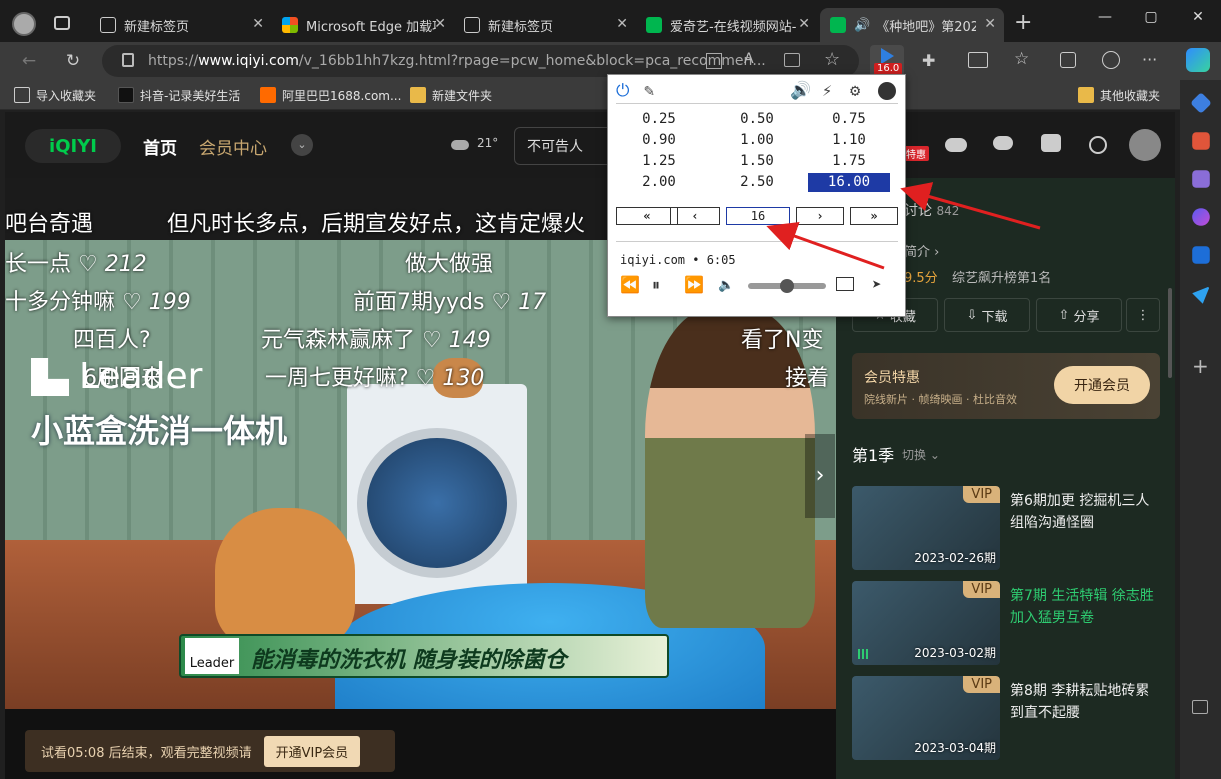  I want to click on open-vip-button: 开通VIP会员, so click(312, 751).